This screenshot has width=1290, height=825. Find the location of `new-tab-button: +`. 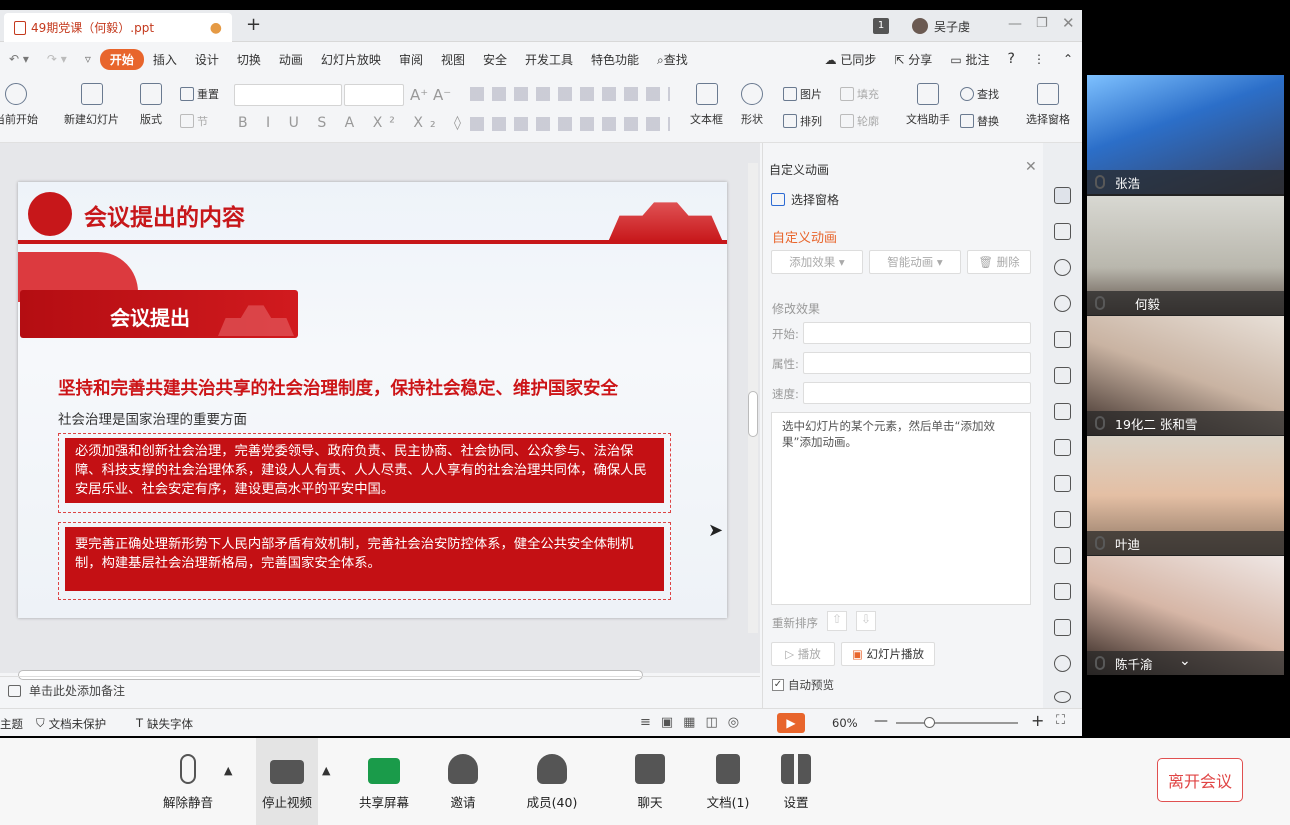

new-tab-button: + is located at coordinates (253, 24).